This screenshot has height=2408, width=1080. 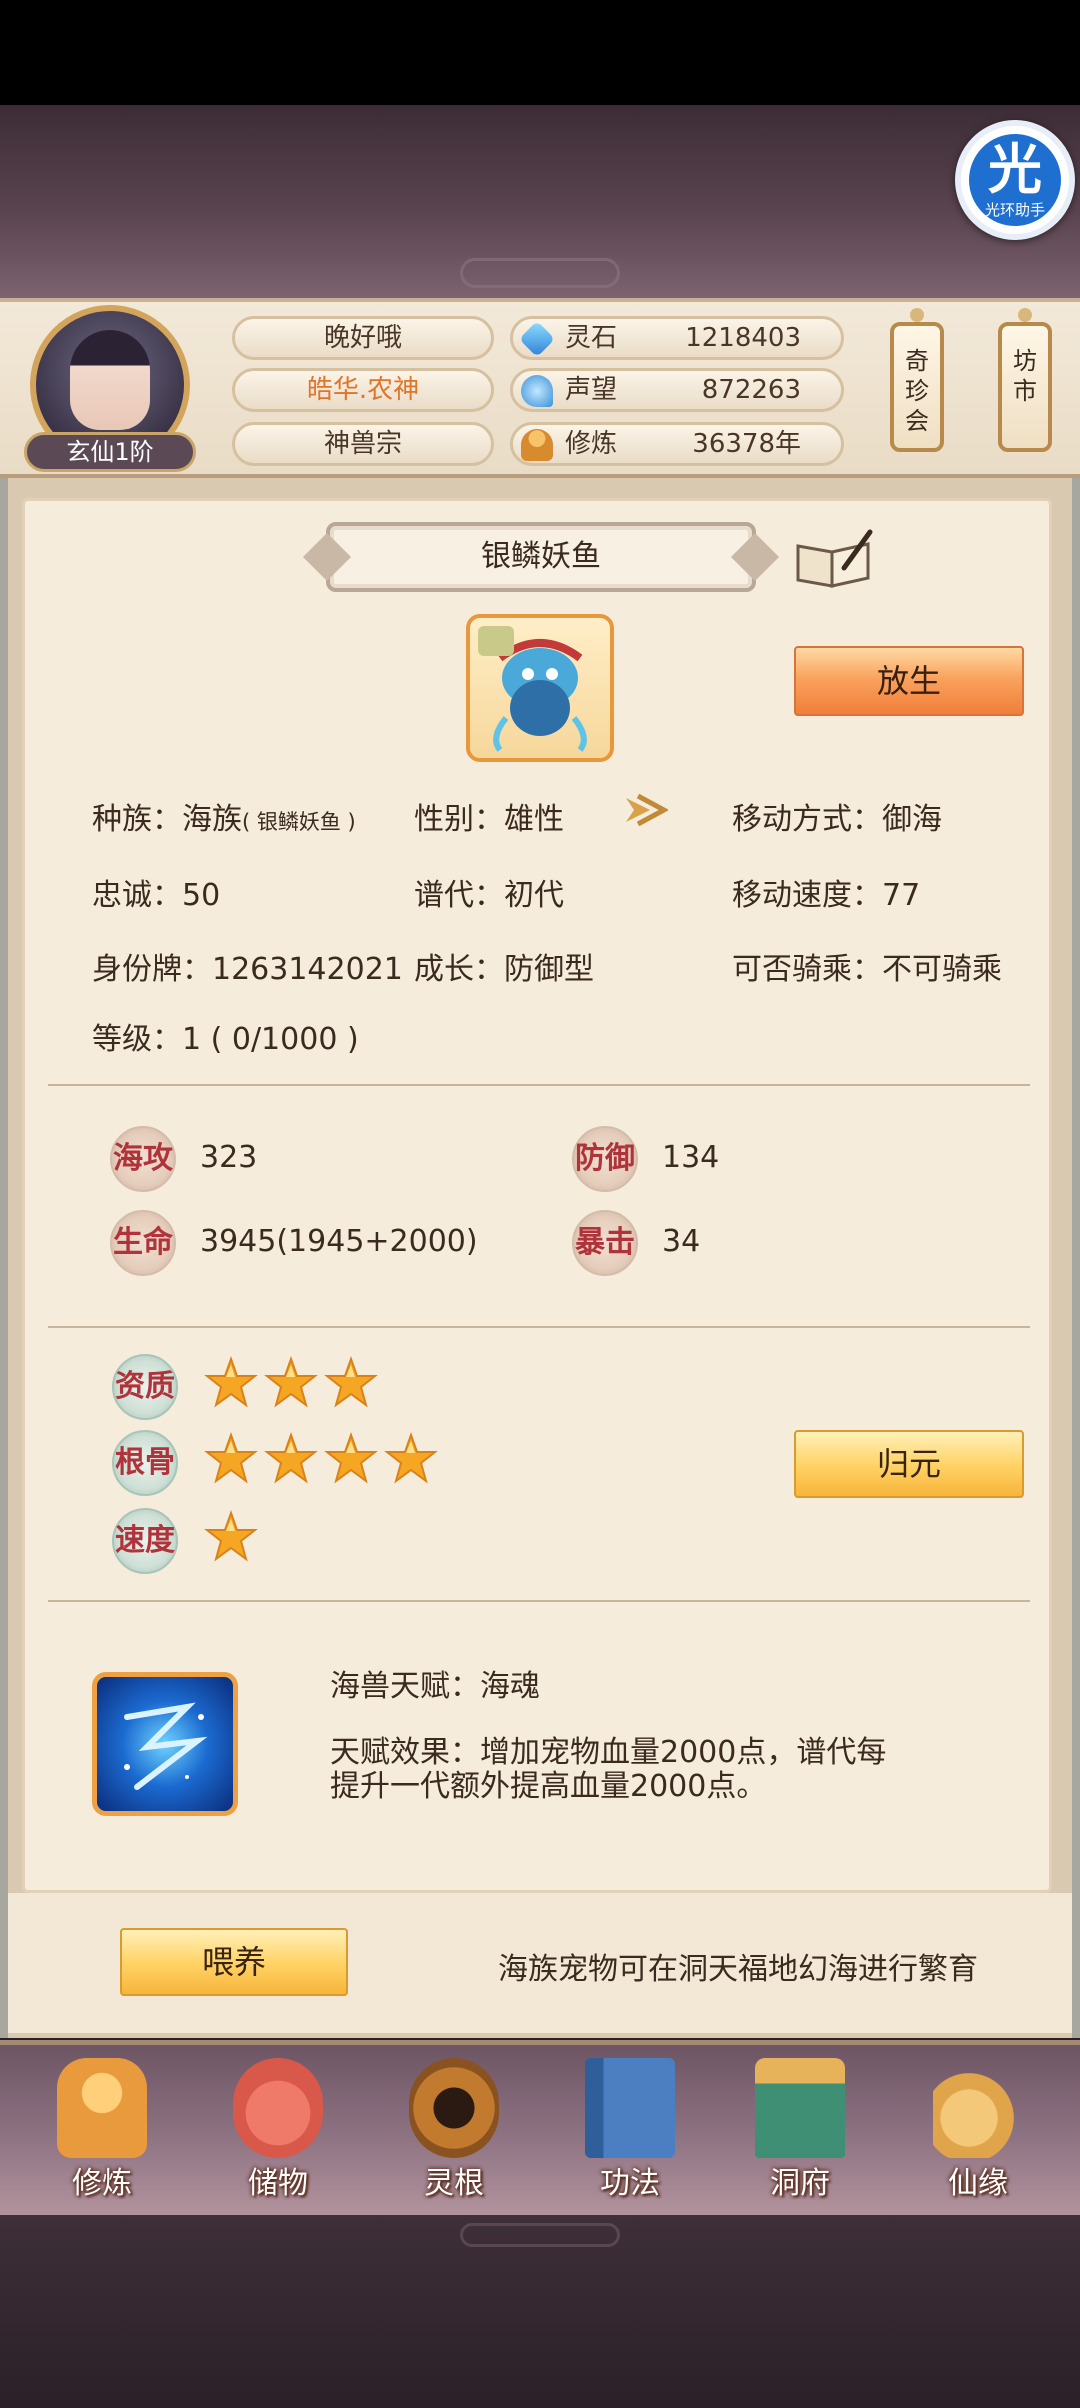 What do you see at coordinates (334, 1539) in the screenshot?
I see `speed-stars` at bounding box center [334, 1539].